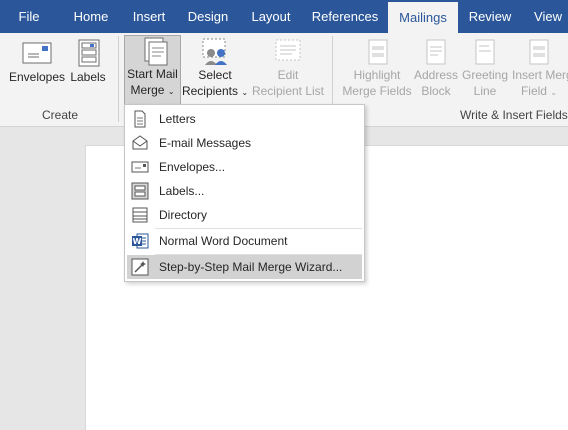 This screenshot has width=568, height=430. I want to click on edit-recipient-list-label-2: Recipient List, so click(288, 91).